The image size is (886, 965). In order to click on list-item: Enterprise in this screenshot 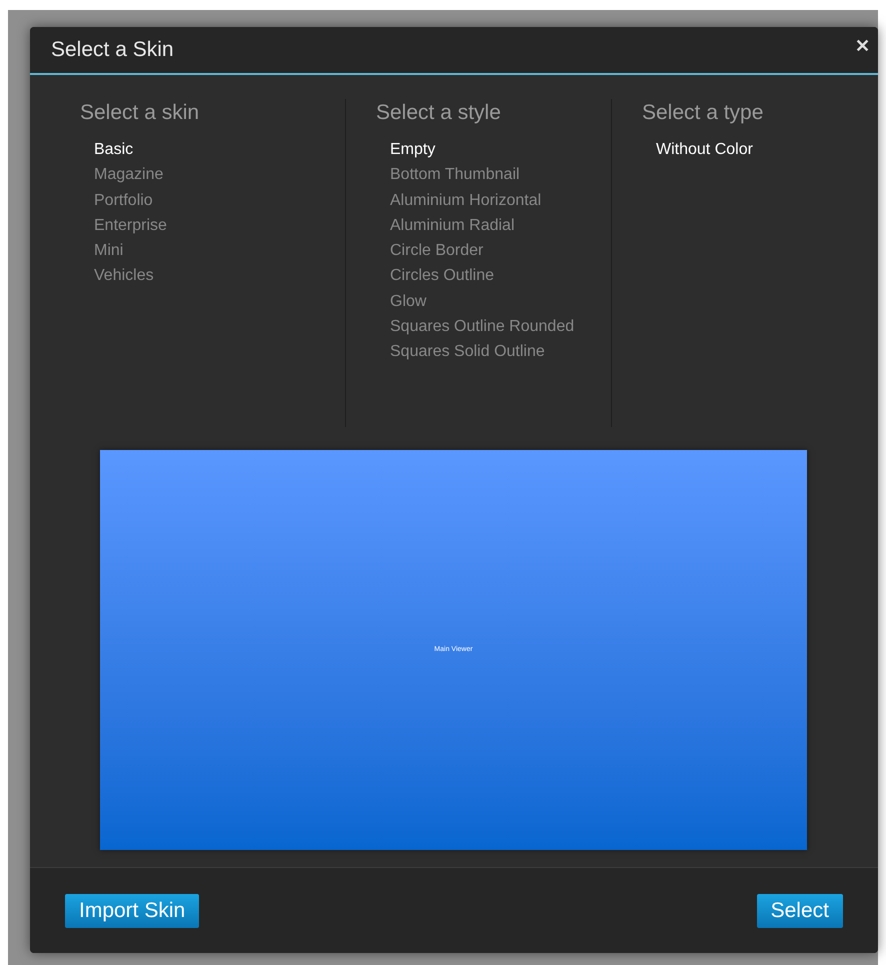, I will do `click(130, 225)`.